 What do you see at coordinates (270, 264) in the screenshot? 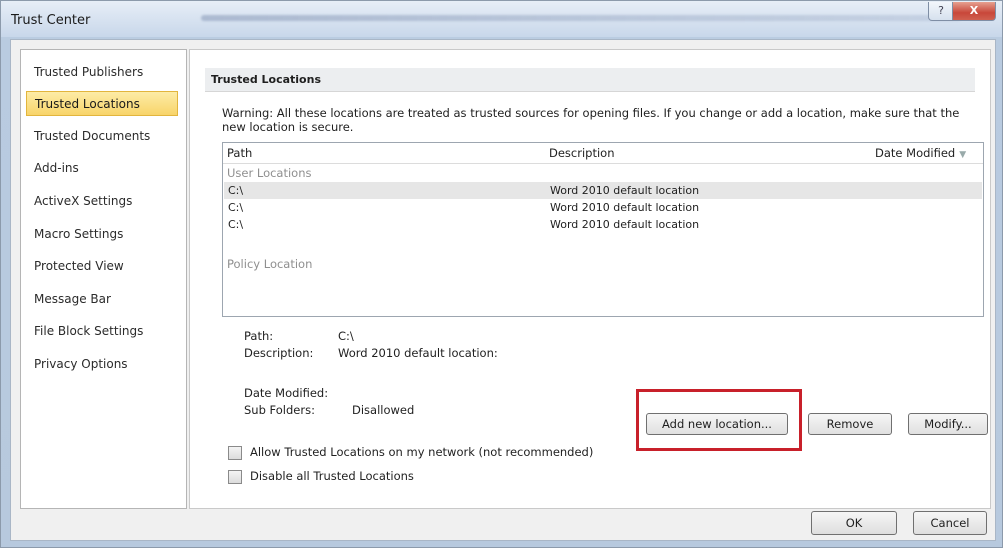
I see `group-label-policy-location: Policy Location` at bounding box center [270, 264].